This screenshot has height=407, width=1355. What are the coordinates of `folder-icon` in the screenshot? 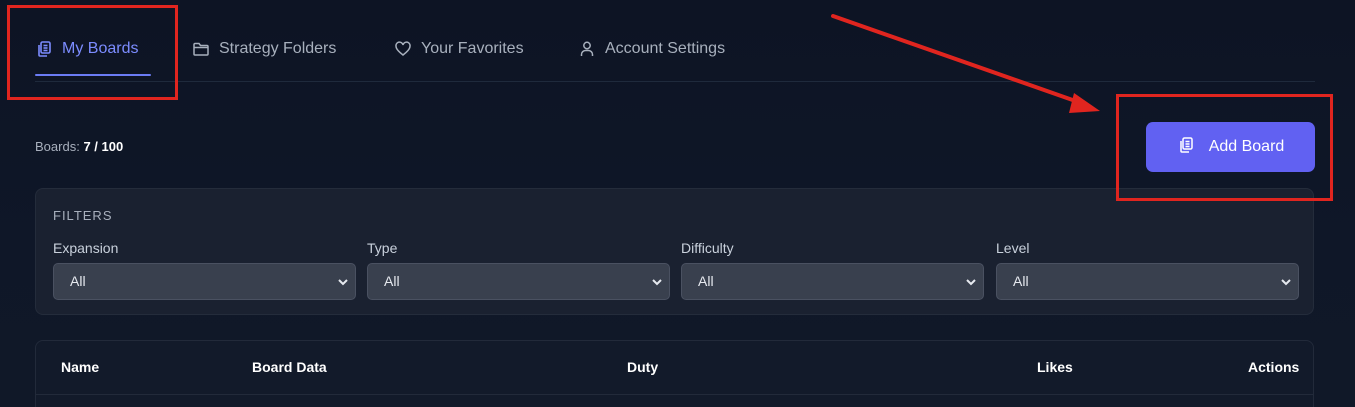 It's located at (201, 49).